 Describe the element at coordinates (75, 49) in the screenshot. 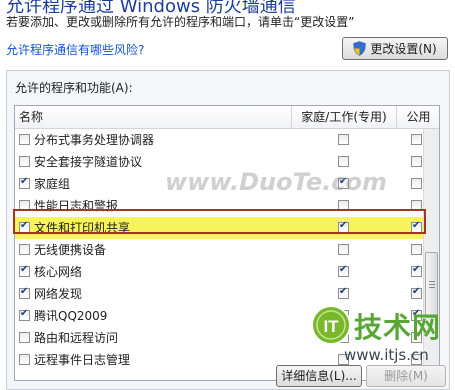

I see `risk-link: 允许程序通信有哪些风险?` at that location.